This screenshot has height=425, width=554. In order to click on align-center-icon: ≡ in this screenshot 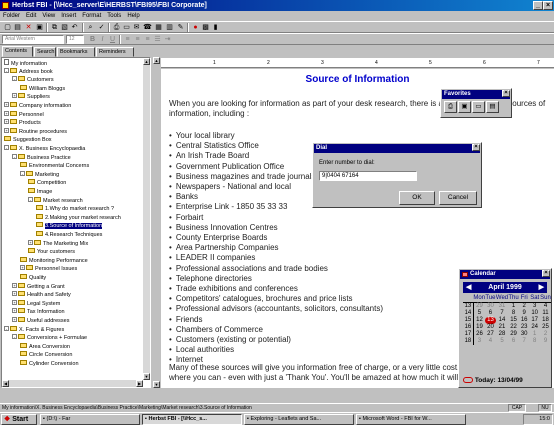, I will do `click(137, 39)`.